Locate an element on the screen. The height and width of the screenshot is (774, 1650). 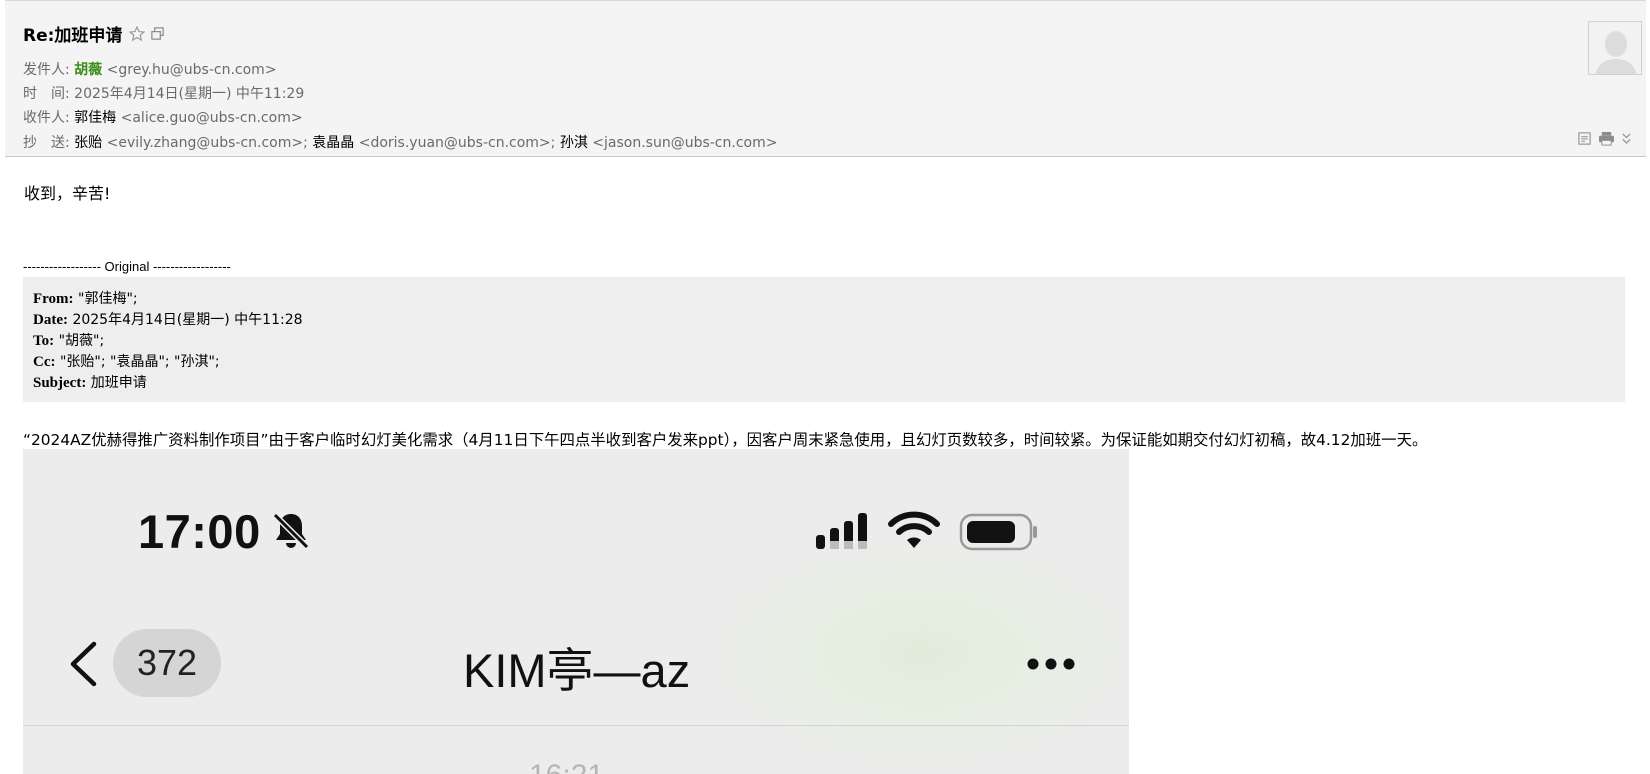
from-row: 发件人: 胡薇 <grey.hu@ubs-cn.com> is located at coordinates (150, 69).